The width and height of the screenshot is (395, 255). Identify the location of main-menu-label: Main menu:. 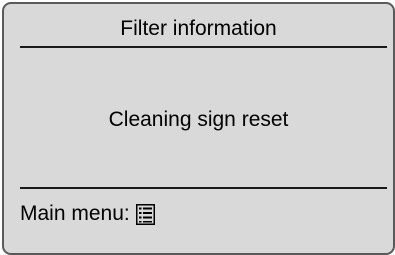
(75, 213).